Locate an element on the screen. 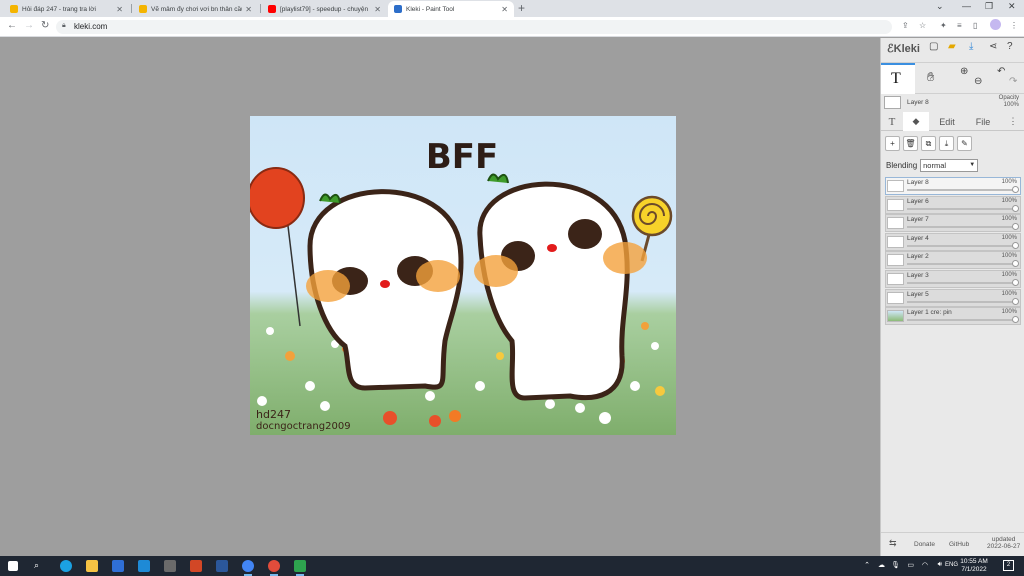 This screenshot has width=1024, height=576. restore-icon: ❐ is located at coordinates (989, 6).